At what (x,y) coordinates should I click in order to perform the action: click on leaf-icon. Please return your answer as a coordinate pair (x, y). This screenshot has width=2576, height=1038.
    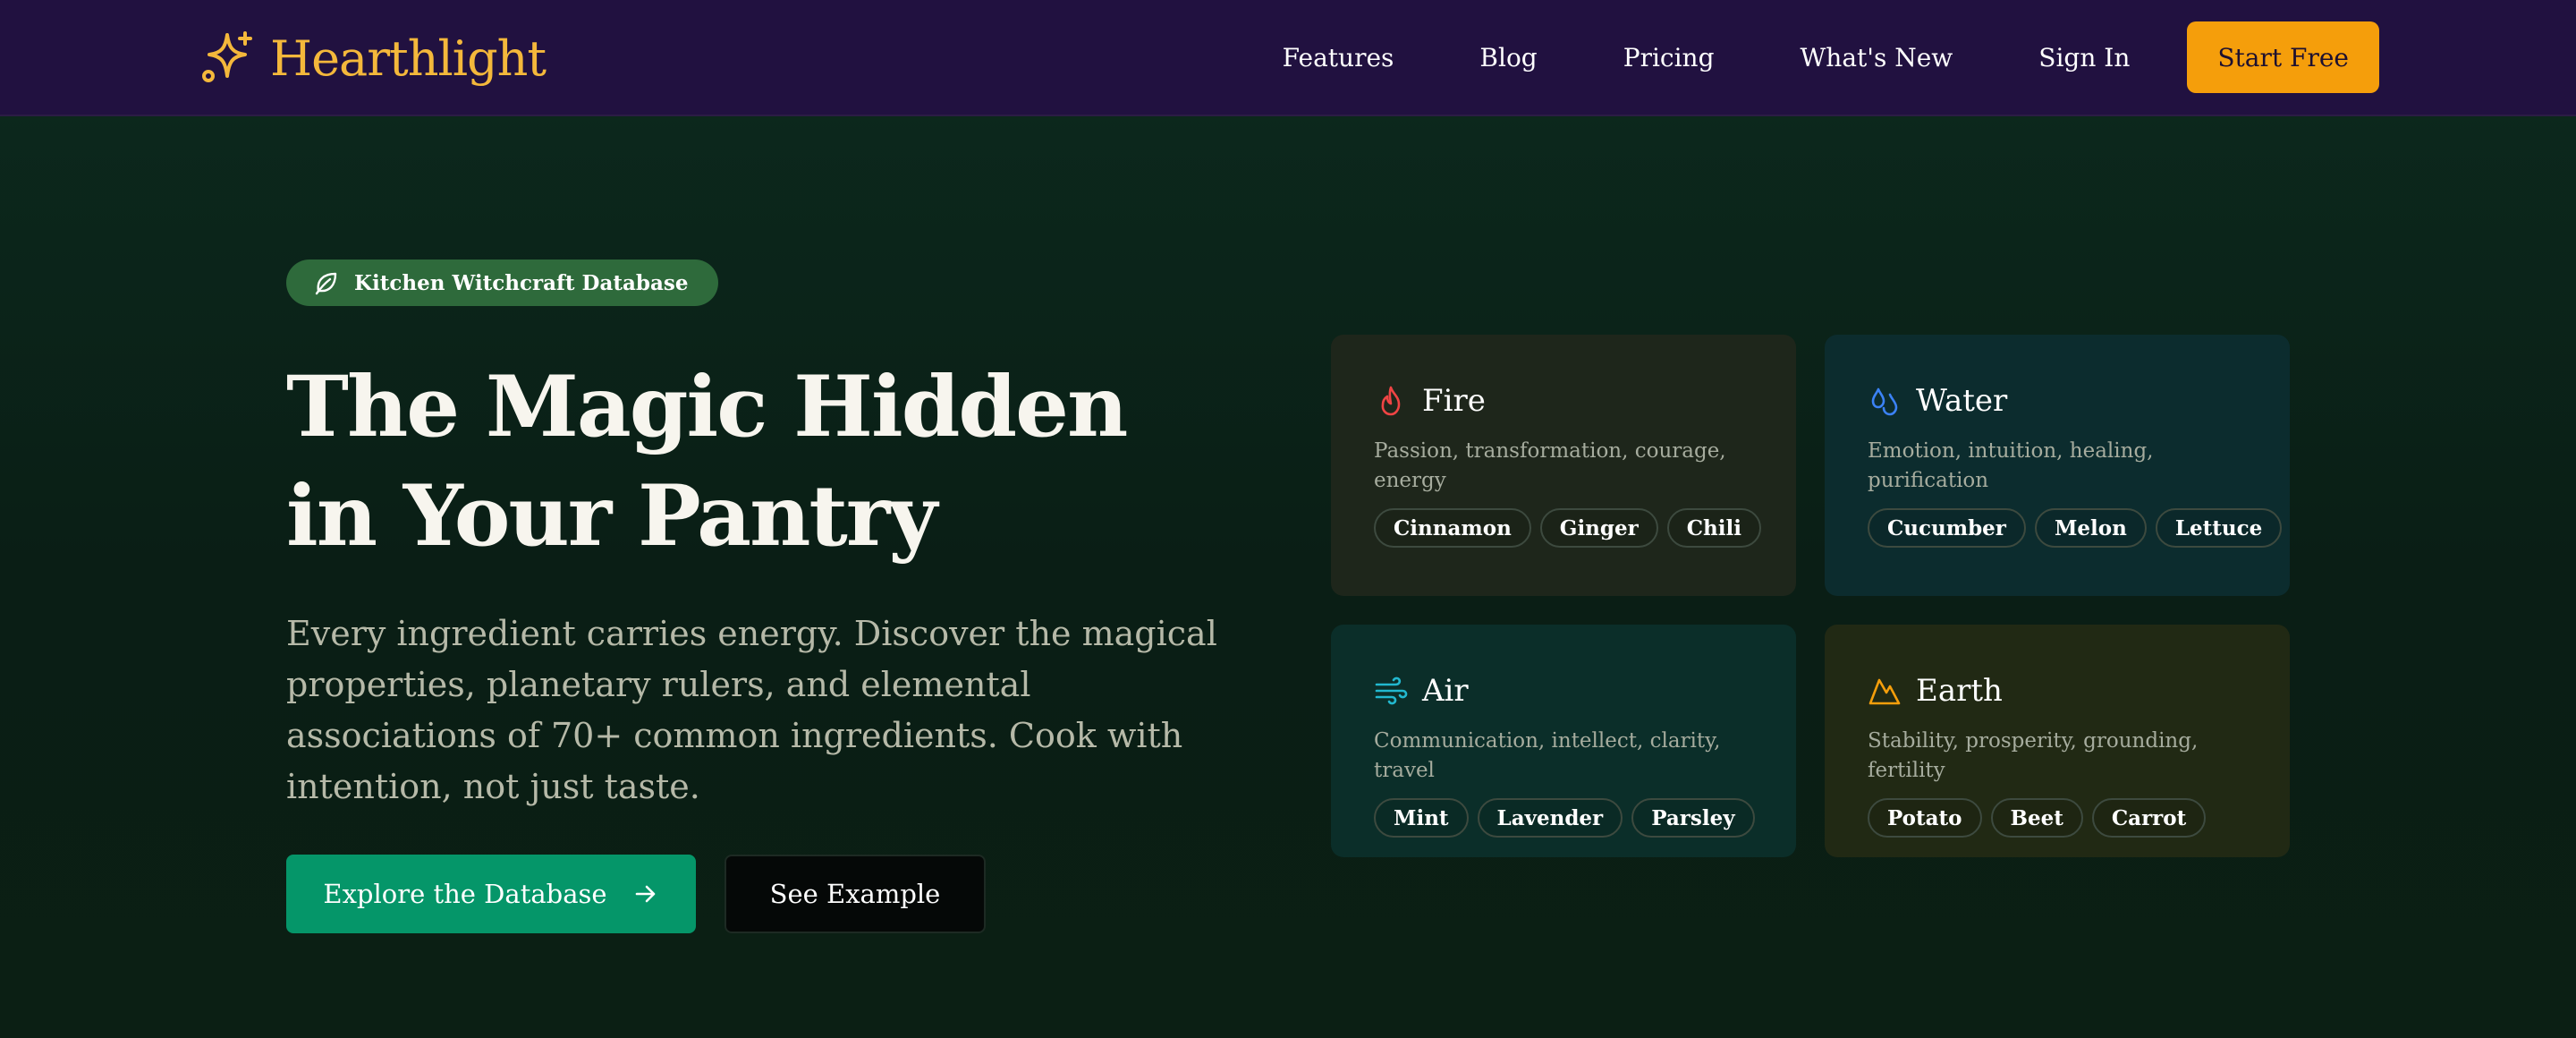
    Looking at the image, I should click on (326, 283).